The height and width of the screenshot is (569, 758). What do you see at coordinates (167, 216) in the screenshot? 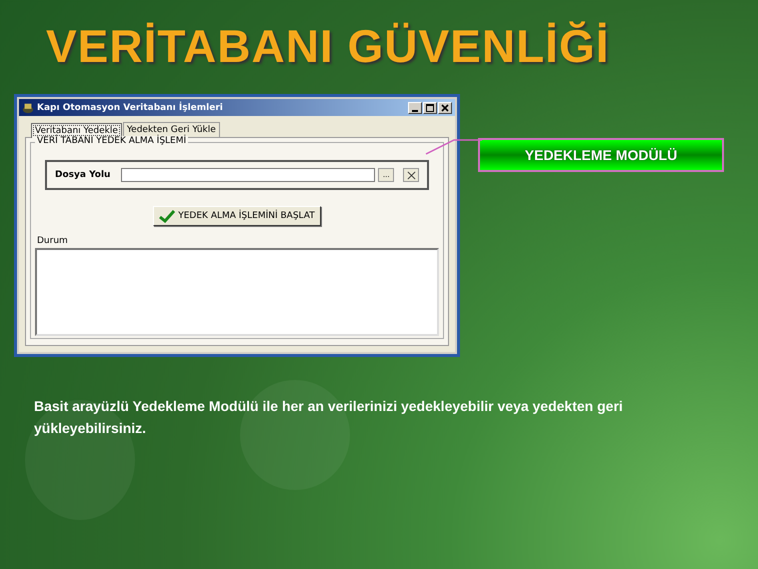
I see `checkmark-icon` at bounding box center [167, 216].